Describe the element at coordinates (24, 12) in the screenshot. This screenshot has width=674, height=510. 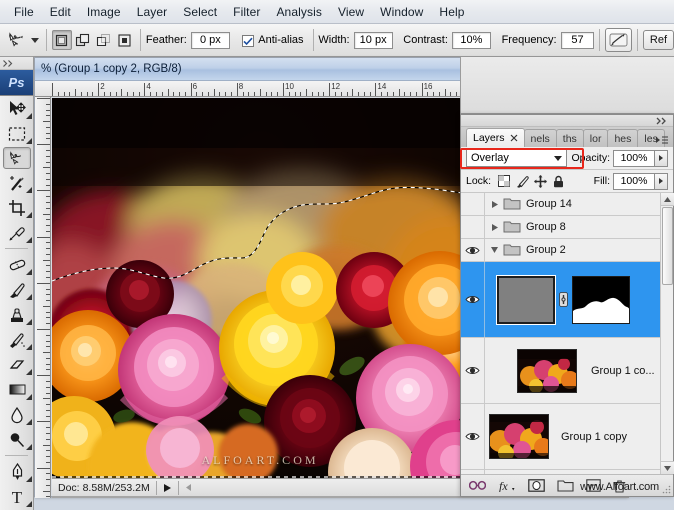
I see `menu-item-file: File` at that location.